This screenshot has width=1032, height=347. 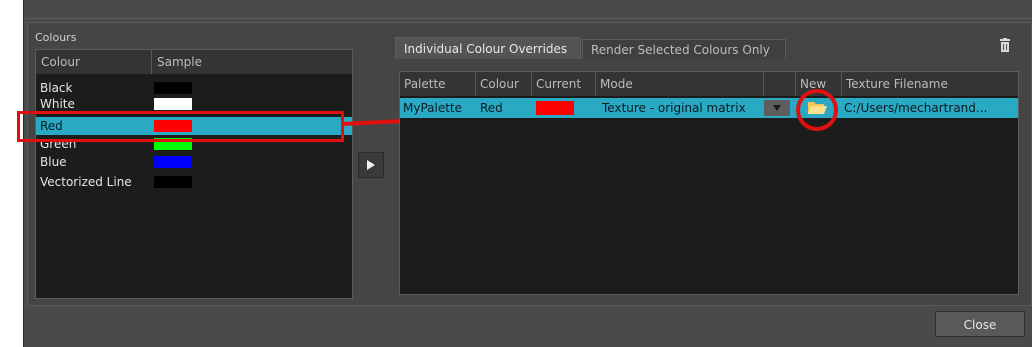 I want to click on colour-row-vectorized-line: Vectorized Line, so click(x=194, y=182).